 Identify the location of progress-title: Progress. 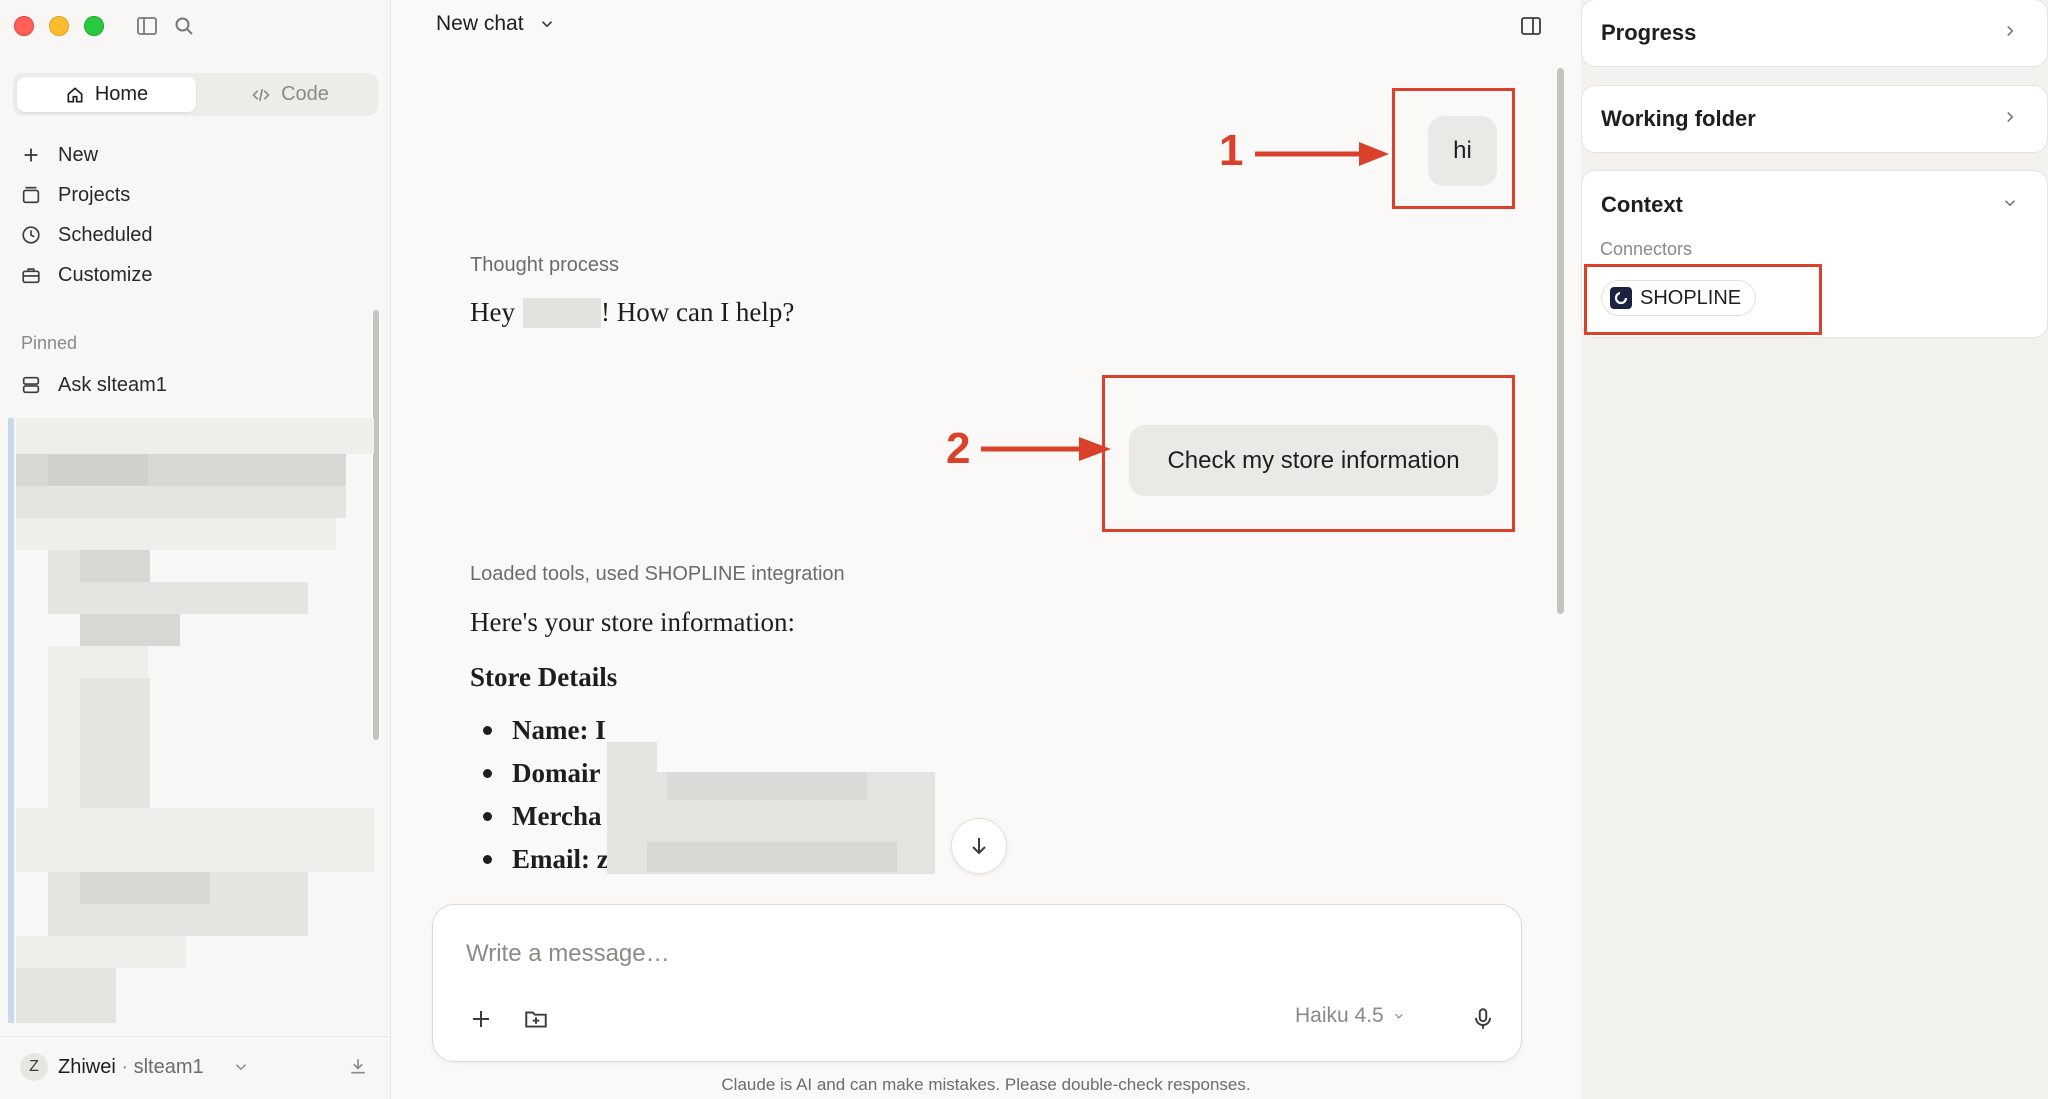
(1649, 32).